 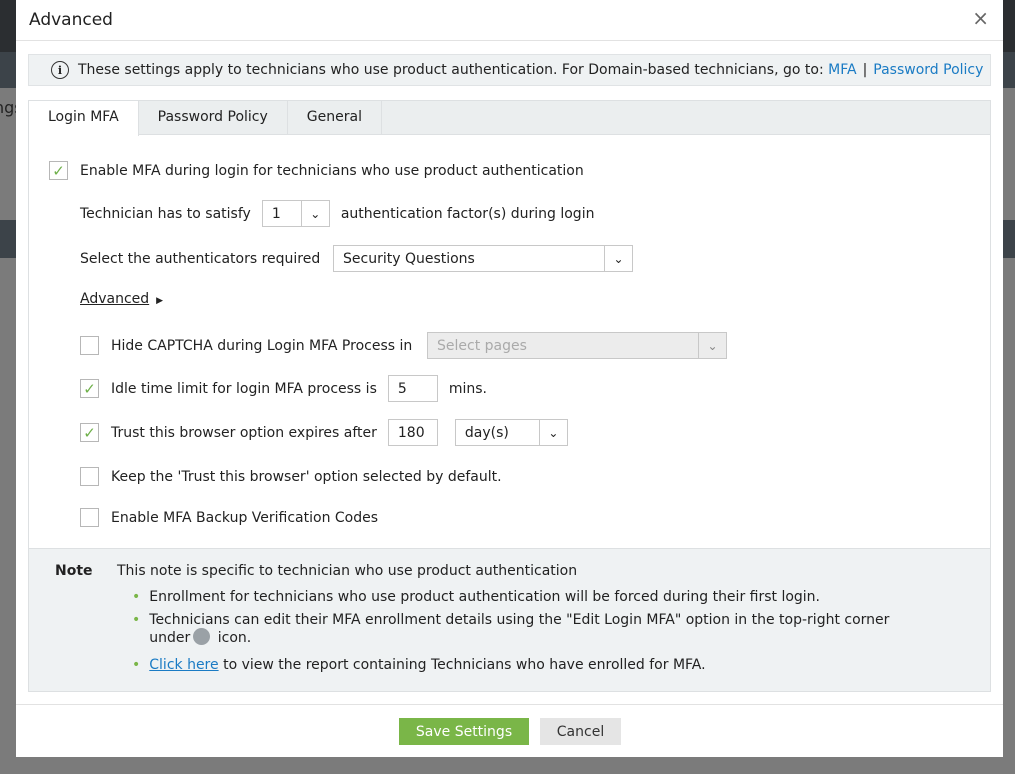 What do you see at coordinates (89, 476) in the screenshot?
I see `keep-trust-checkbox` at bounding box center [89, 476].